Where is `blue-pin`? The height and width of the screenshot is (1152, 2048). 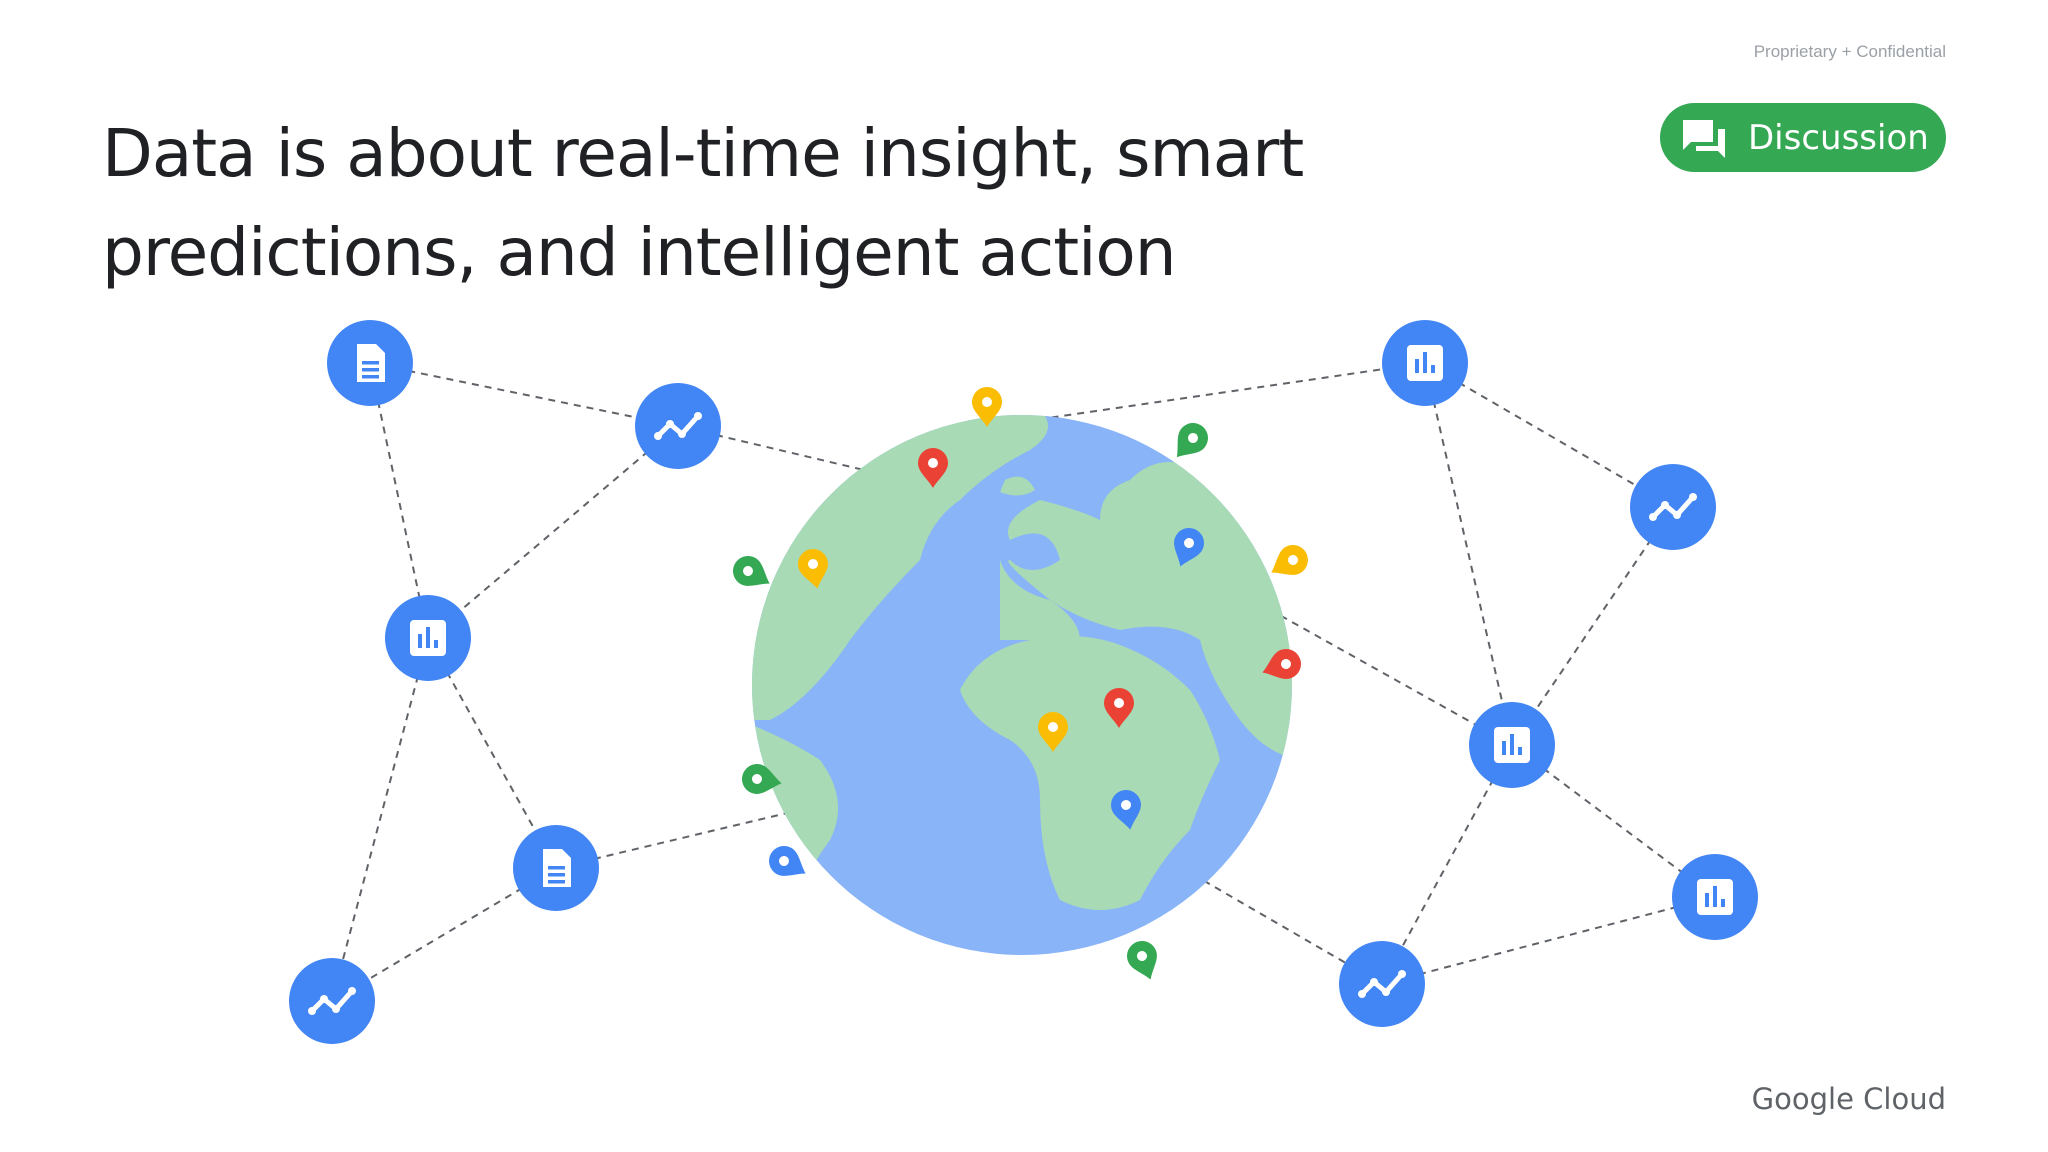 blue-pin is located at coordinates (787, 861).